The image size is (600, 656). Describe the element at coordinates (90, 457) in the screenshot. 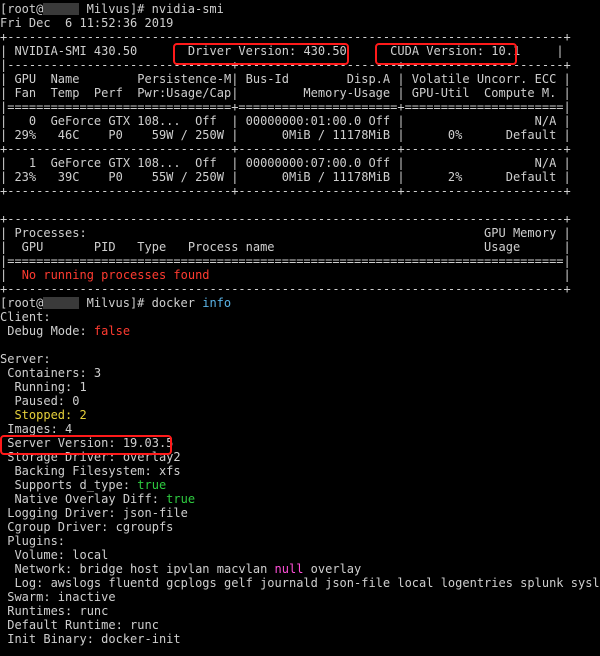

I see `docker-storage-driver: Storage Driver: overlay2` at that location.